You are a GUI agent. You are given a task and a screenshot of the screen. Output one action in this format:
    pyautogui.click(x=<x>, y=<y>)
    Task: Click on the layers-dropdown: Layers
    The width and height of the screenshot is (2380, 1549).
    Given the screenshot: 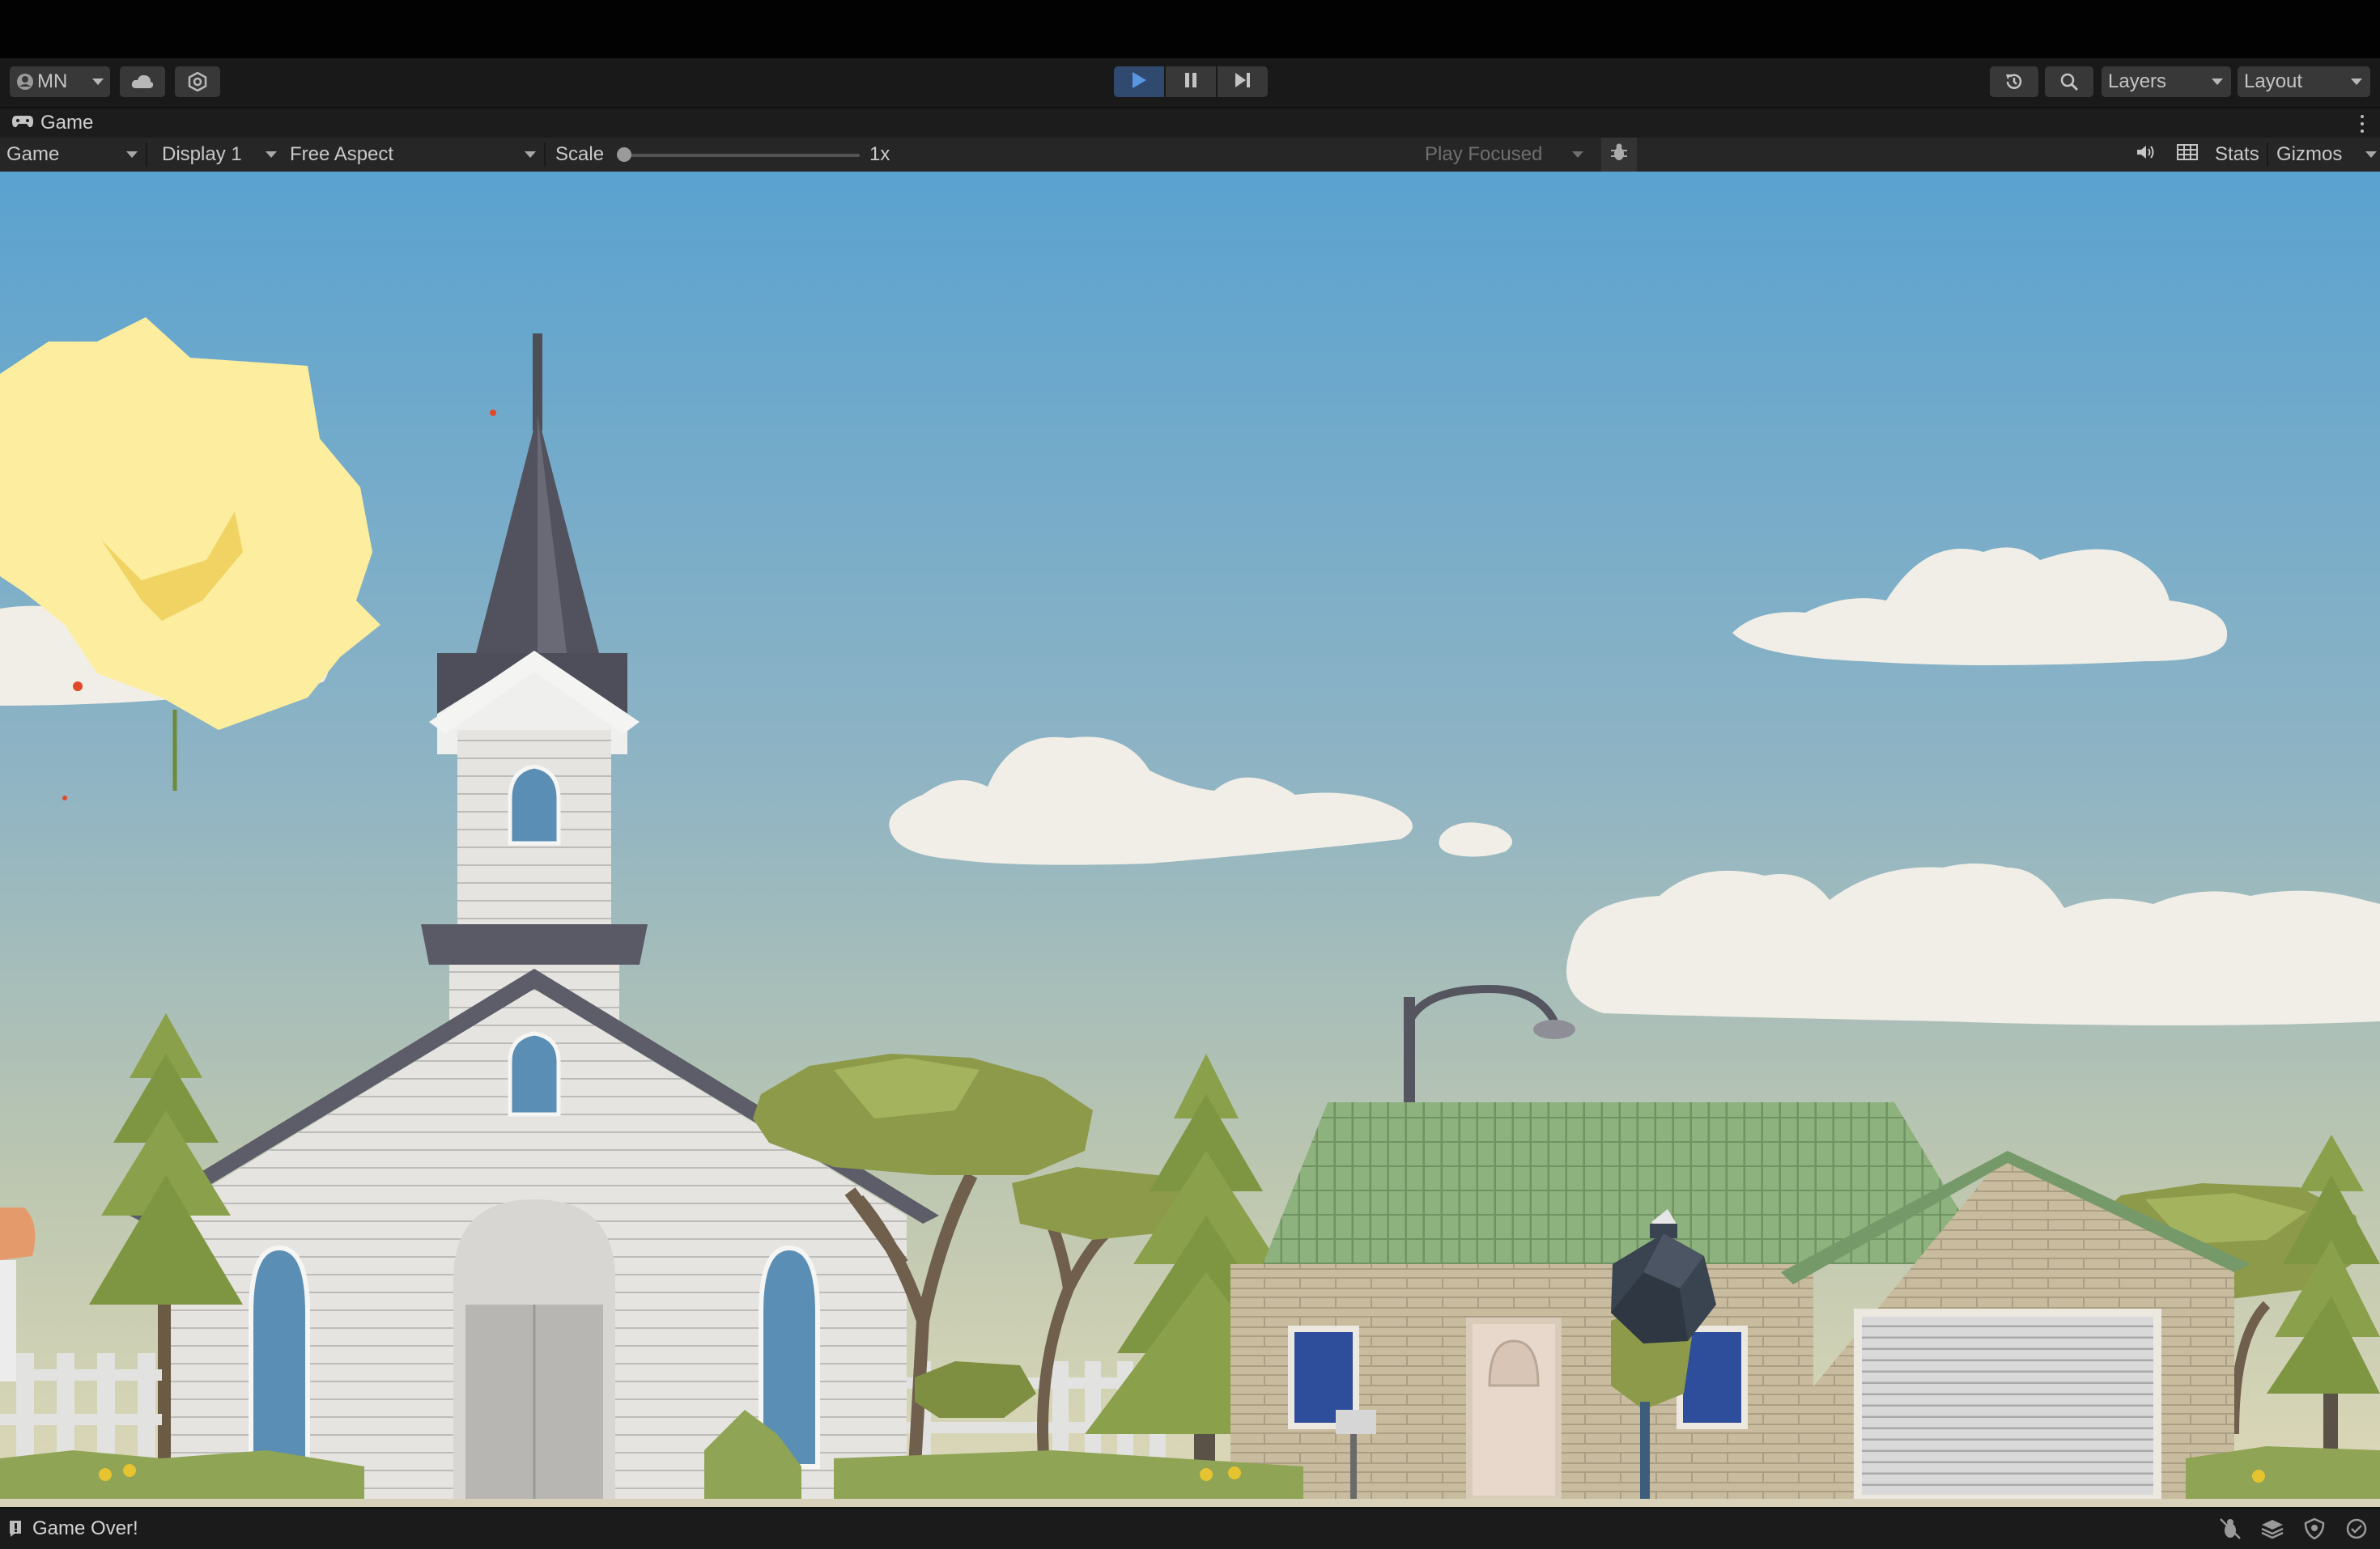 What is the action you would take?
    pyautogui.click(x=2166, y=81)
    